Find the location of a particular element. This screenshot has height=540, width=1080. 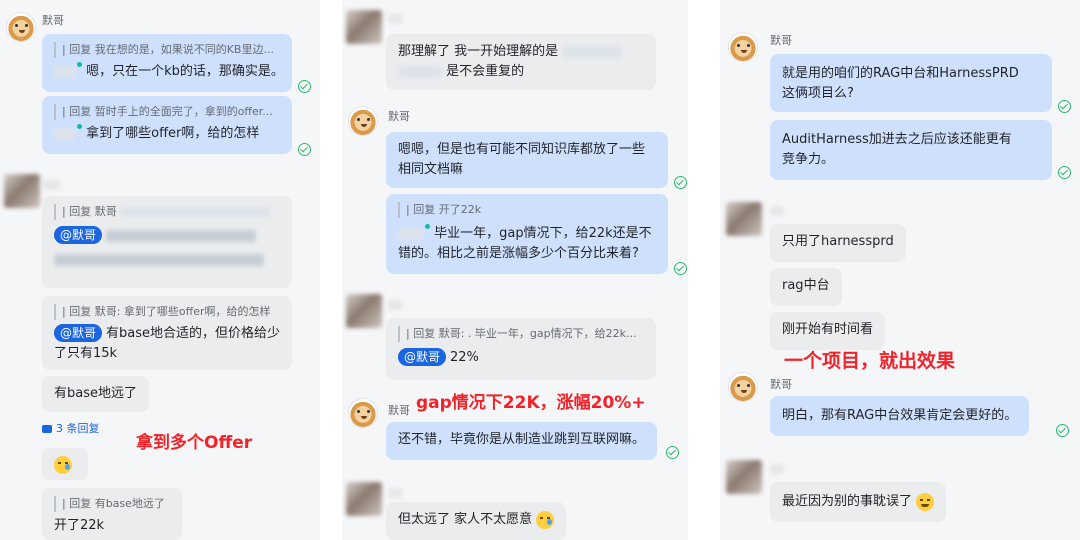

message-text: 相同文档嘛 is located at coordinates (431, 169).